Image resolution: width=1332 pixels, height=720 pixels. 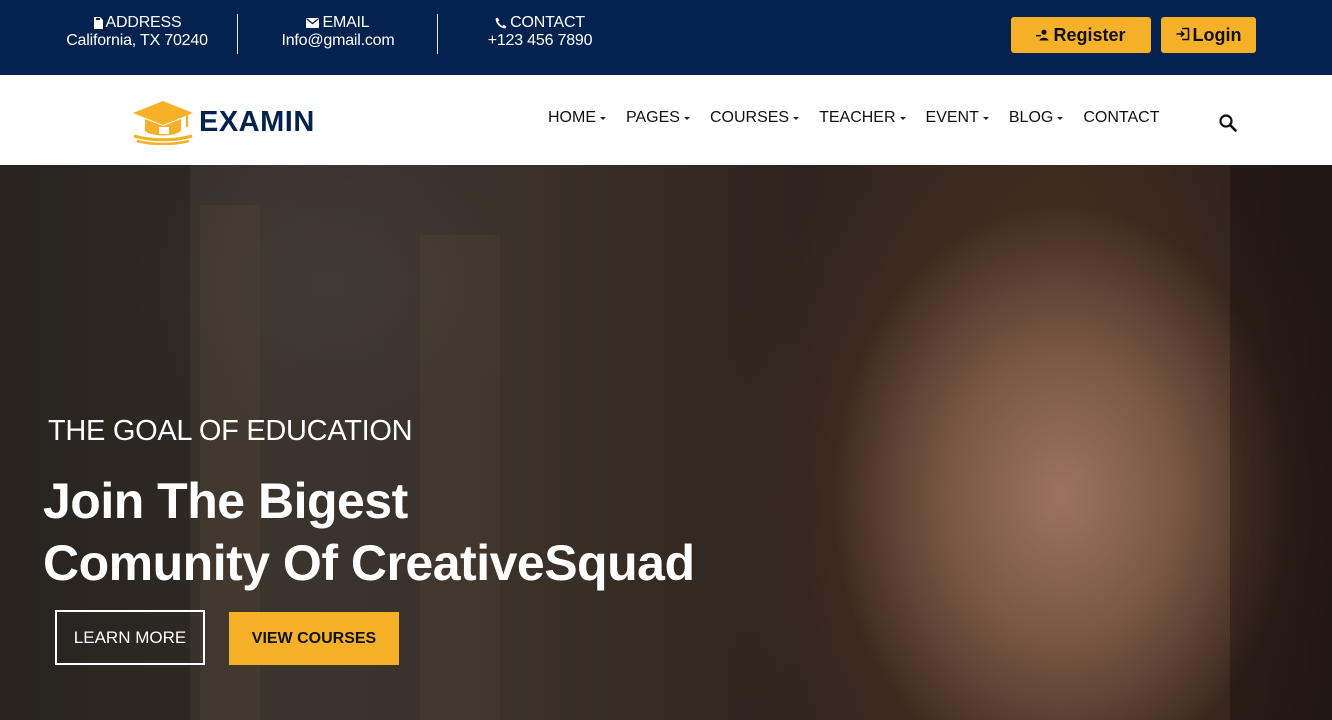 I want to click on menu-item-label: EVENT, so click(x=952, y=117).